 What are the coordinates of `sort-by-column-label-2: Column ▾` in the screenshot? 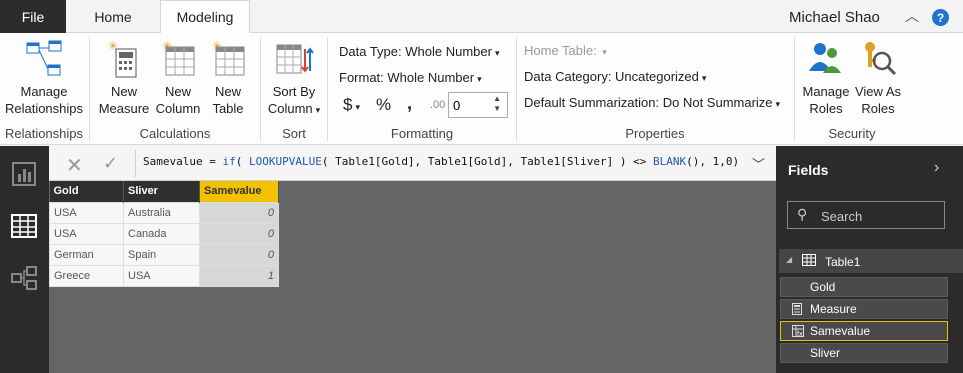 It's located at (294, 108).